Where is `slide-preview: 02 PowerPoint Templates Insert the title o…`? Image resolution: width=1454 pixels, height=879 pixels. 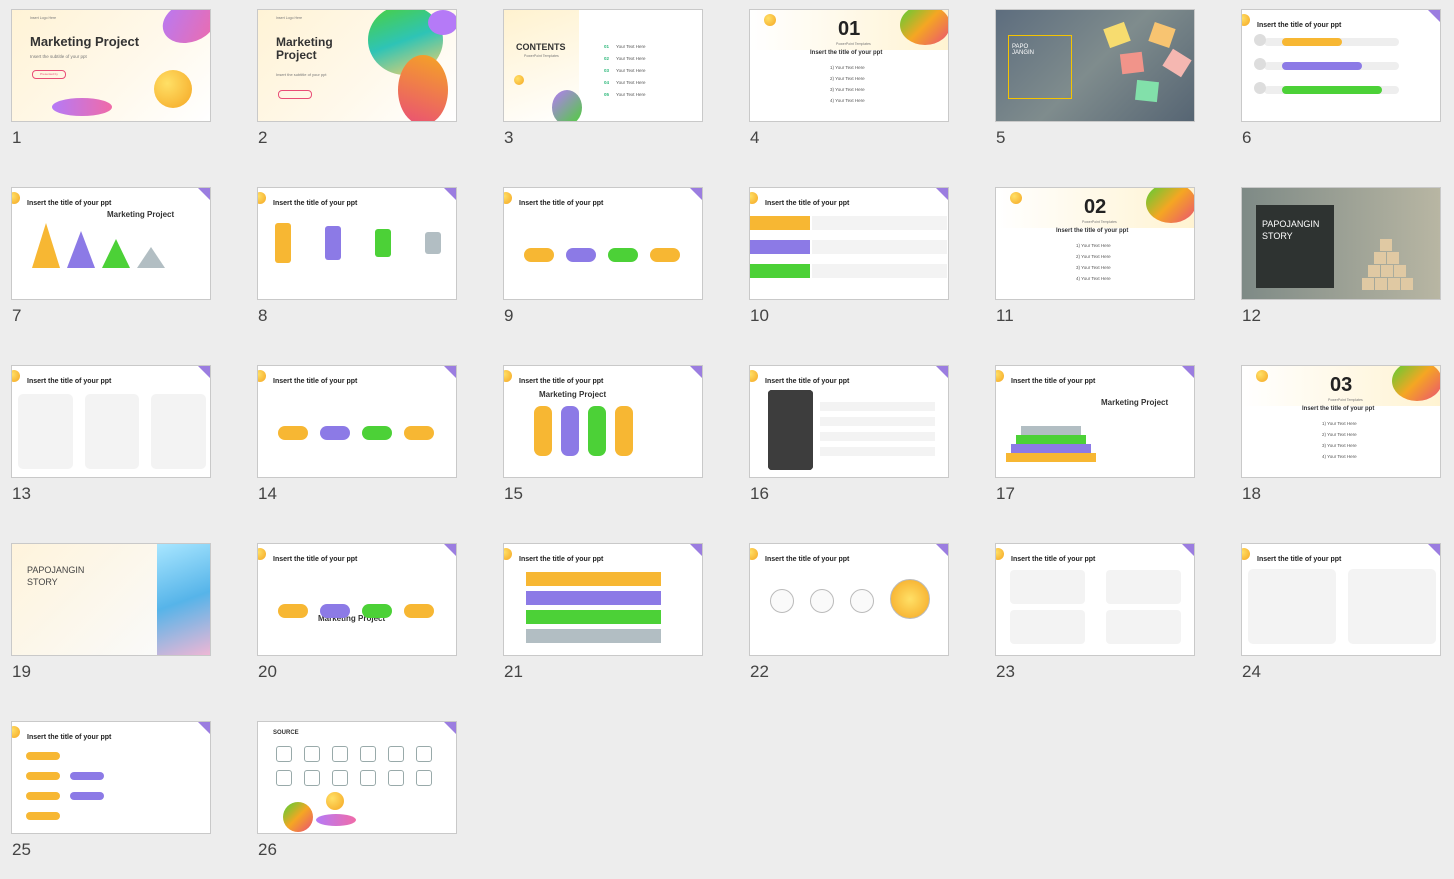
slide-preview: 02 PowerPoint Templates Insert the title o… is located at coordinates (1095, 243).